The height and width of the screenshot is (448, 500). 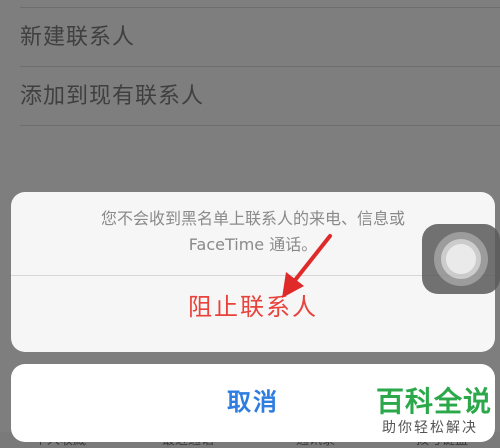 What do you see at coordinates (260, 97) in the screenshot?
I see `add-to-existing-contact-option: 添加到现有联系人` at bounding box center [260, 97].